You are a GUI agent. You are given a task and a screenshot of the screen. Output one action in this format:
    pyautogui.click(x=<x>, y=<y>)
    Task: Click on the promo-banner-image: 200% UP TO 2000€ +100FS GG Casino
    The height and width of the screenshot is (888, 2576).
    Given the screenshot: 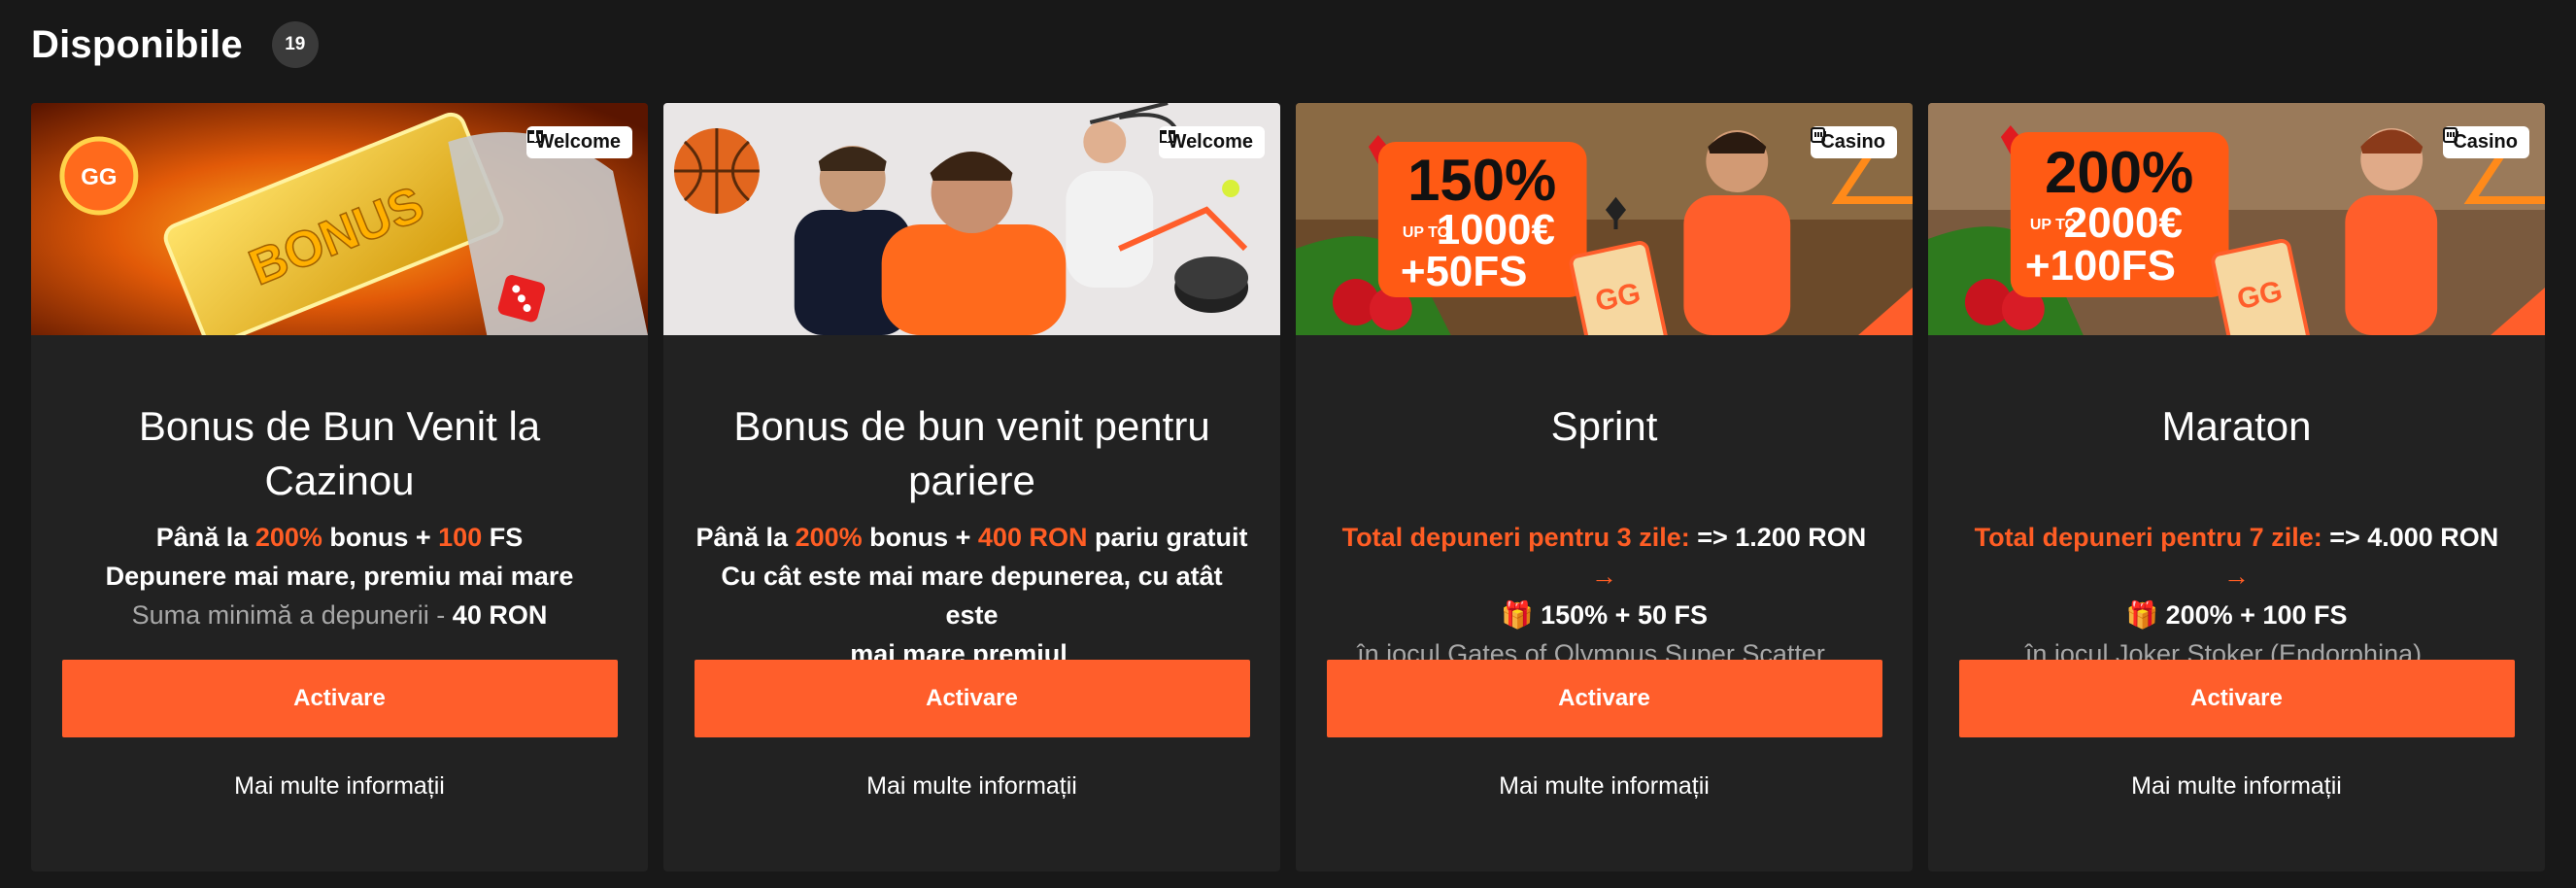 What is the action you would take?
    pyautogui.click(x=2236, y=219)
    